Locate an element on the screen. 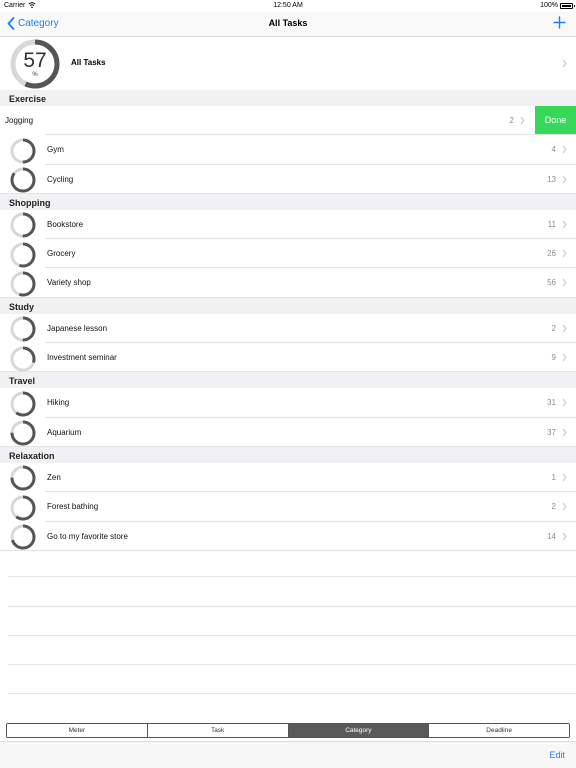 This screenshot has width=576, height=768. page-title: All Tasks is located at coordinates (288, 23).